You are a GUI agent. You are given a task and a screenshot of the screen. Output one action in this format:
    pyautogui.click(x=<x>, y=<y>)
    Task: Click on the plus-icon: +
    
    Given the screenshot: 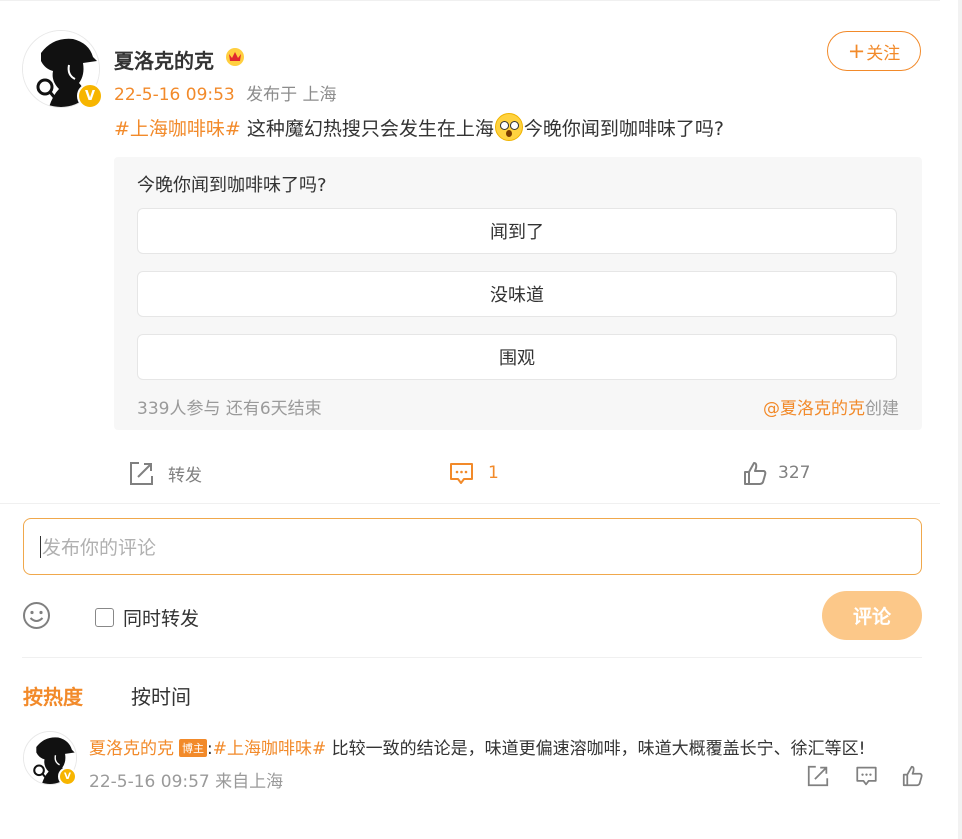 What is the action you would take?
    pyautogui.click(x=856, y=51)
    